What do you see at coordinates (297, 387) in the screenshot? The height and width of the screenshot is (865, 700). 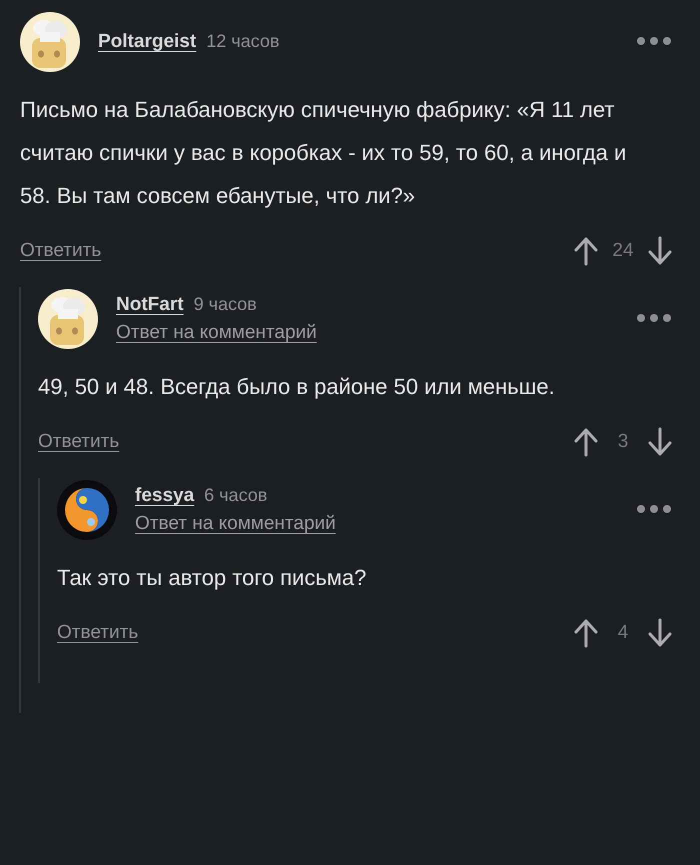 I see `comment-text: 49, 50 и 48. Всегда было в районе 50 или меньше.` at bounding box center [297, 387].